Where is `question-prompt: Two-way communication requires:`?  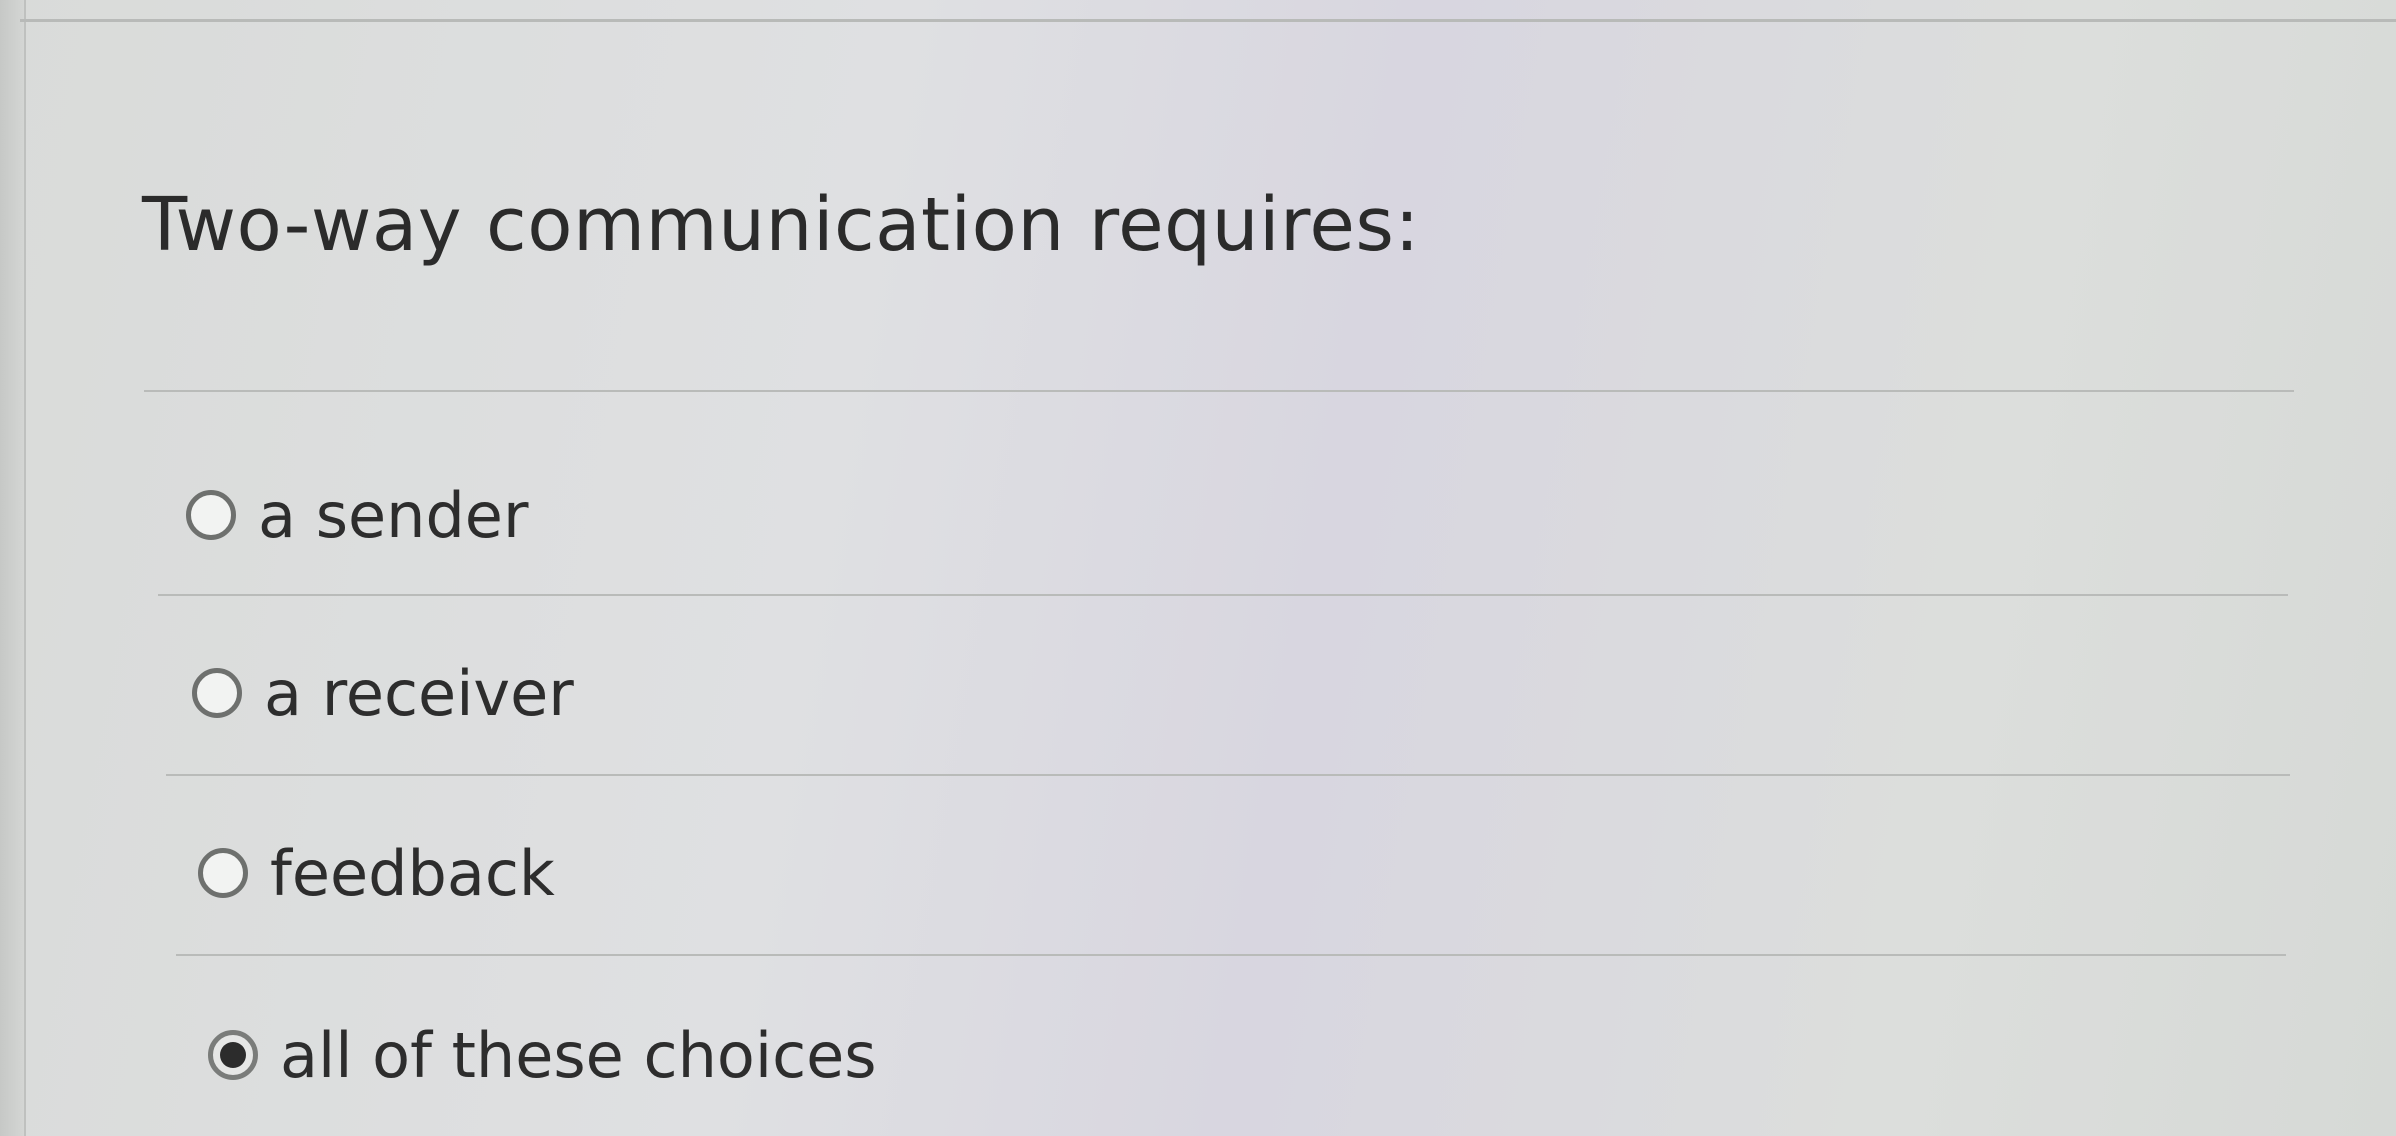
question-prompt: Two-way communication requires: is located at coordinates (781, 225).